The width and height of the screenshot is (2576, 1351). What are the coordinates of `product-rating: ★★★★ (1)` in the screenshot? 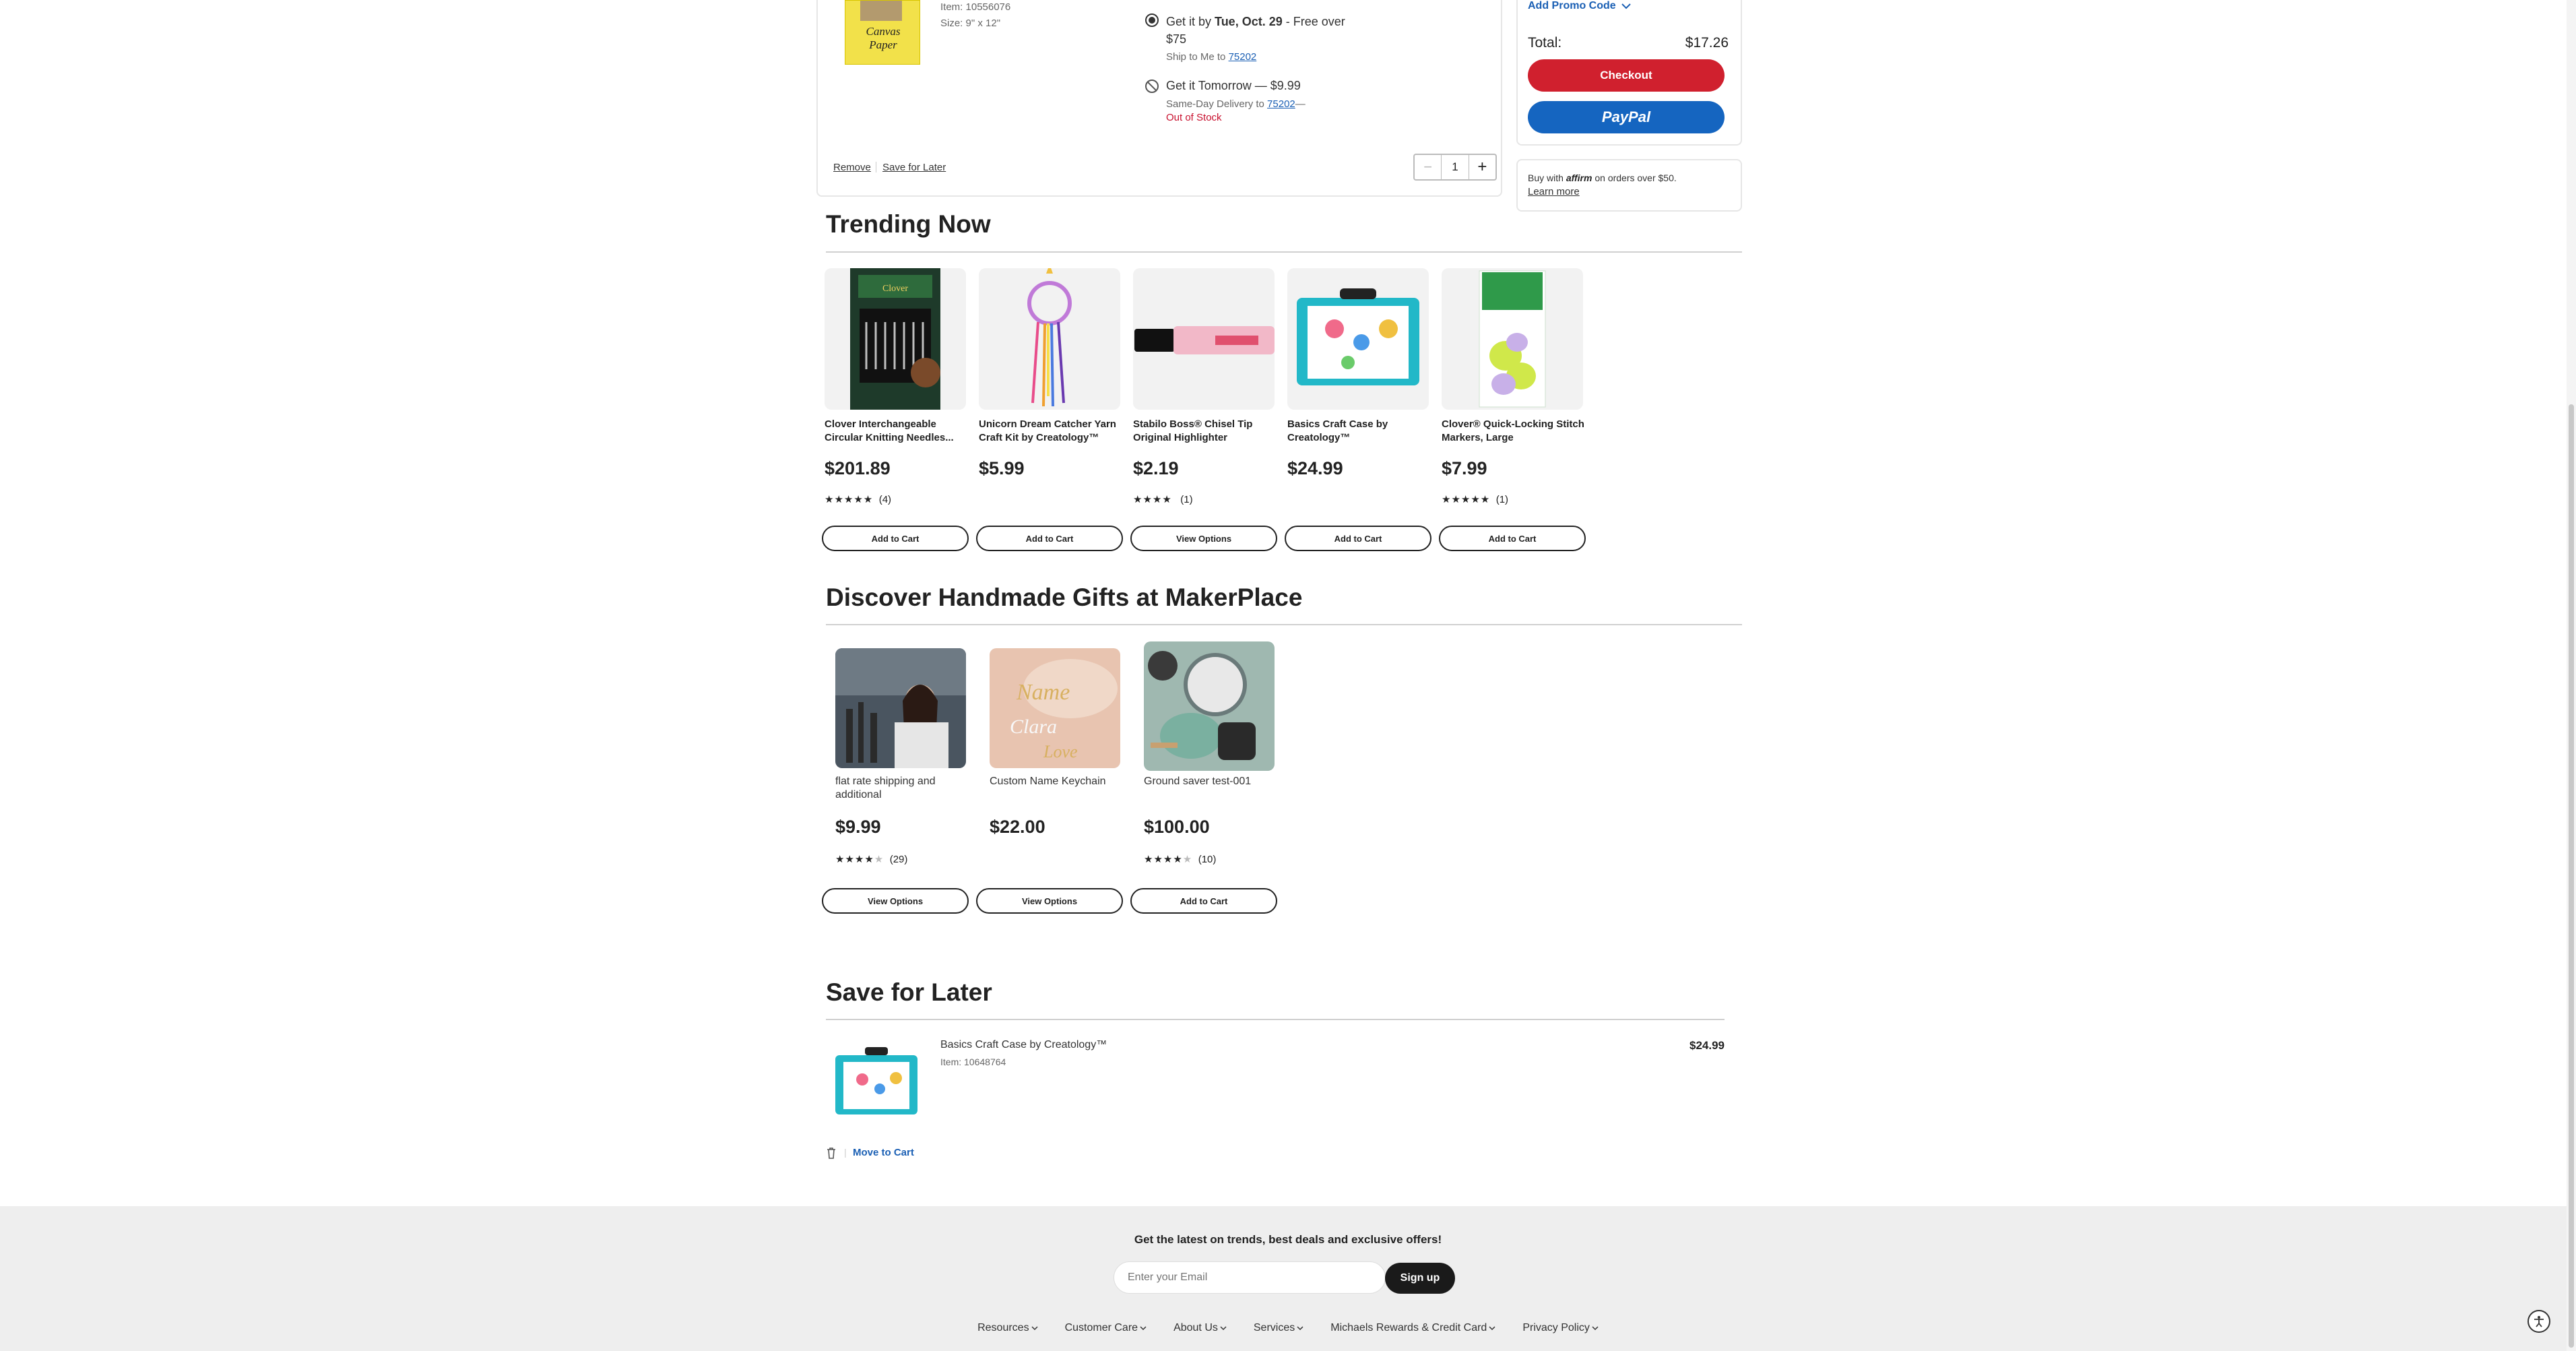 It's located at (1163, 500).